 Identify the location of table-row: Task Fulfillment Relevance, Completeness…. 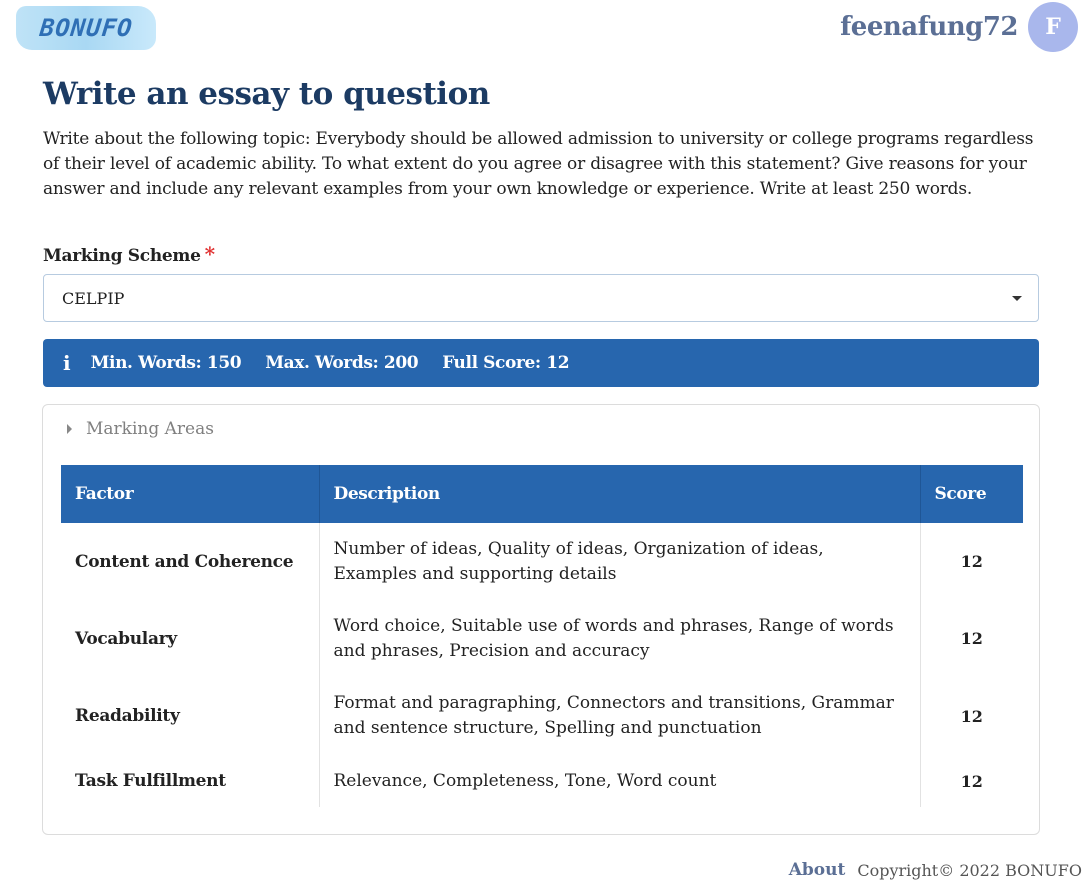
(542, 781).